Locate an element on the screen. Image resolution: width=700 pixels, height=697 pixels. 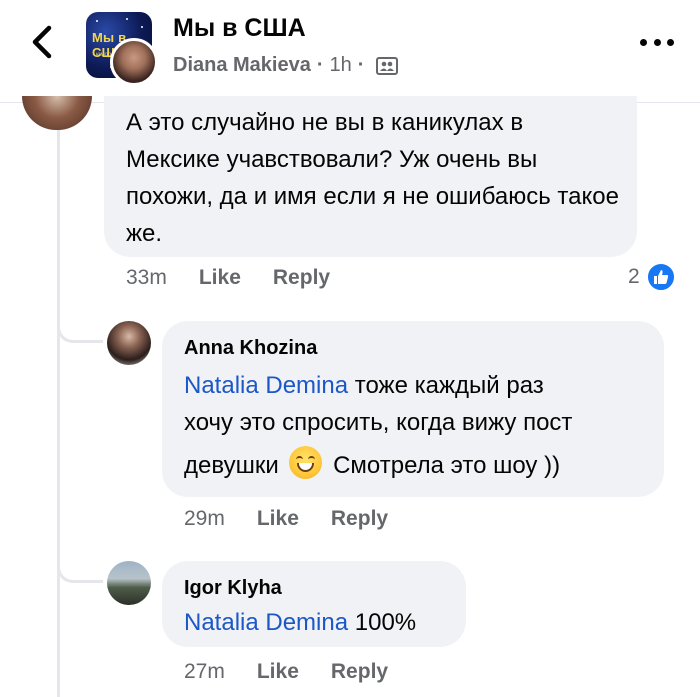
group-title: Мы в США is located at coordinates (239, 28).